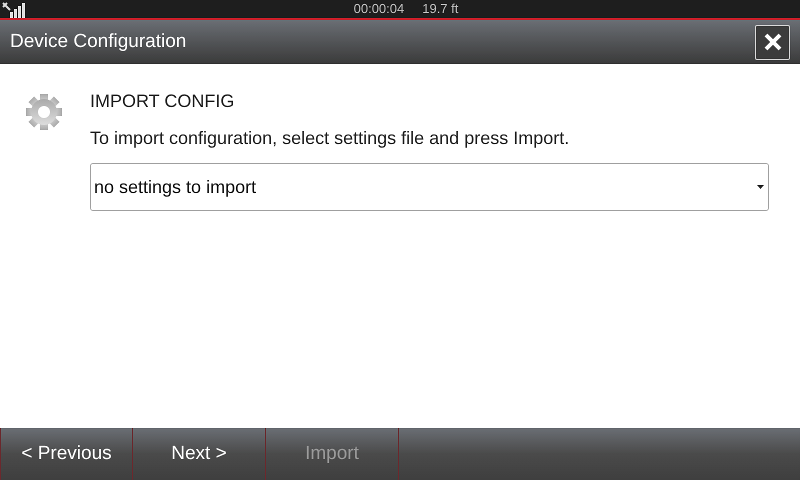 Image resolution: width=800 pixels, height=480 pixels. I want to click on close-icon, so click(772, 42).